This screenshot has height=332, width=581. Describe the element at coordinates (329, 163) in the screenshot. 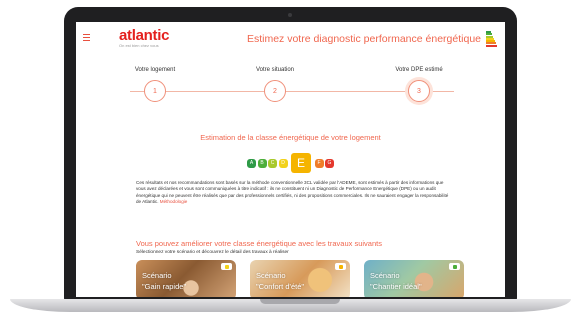

I see `class-g: G` at that location.